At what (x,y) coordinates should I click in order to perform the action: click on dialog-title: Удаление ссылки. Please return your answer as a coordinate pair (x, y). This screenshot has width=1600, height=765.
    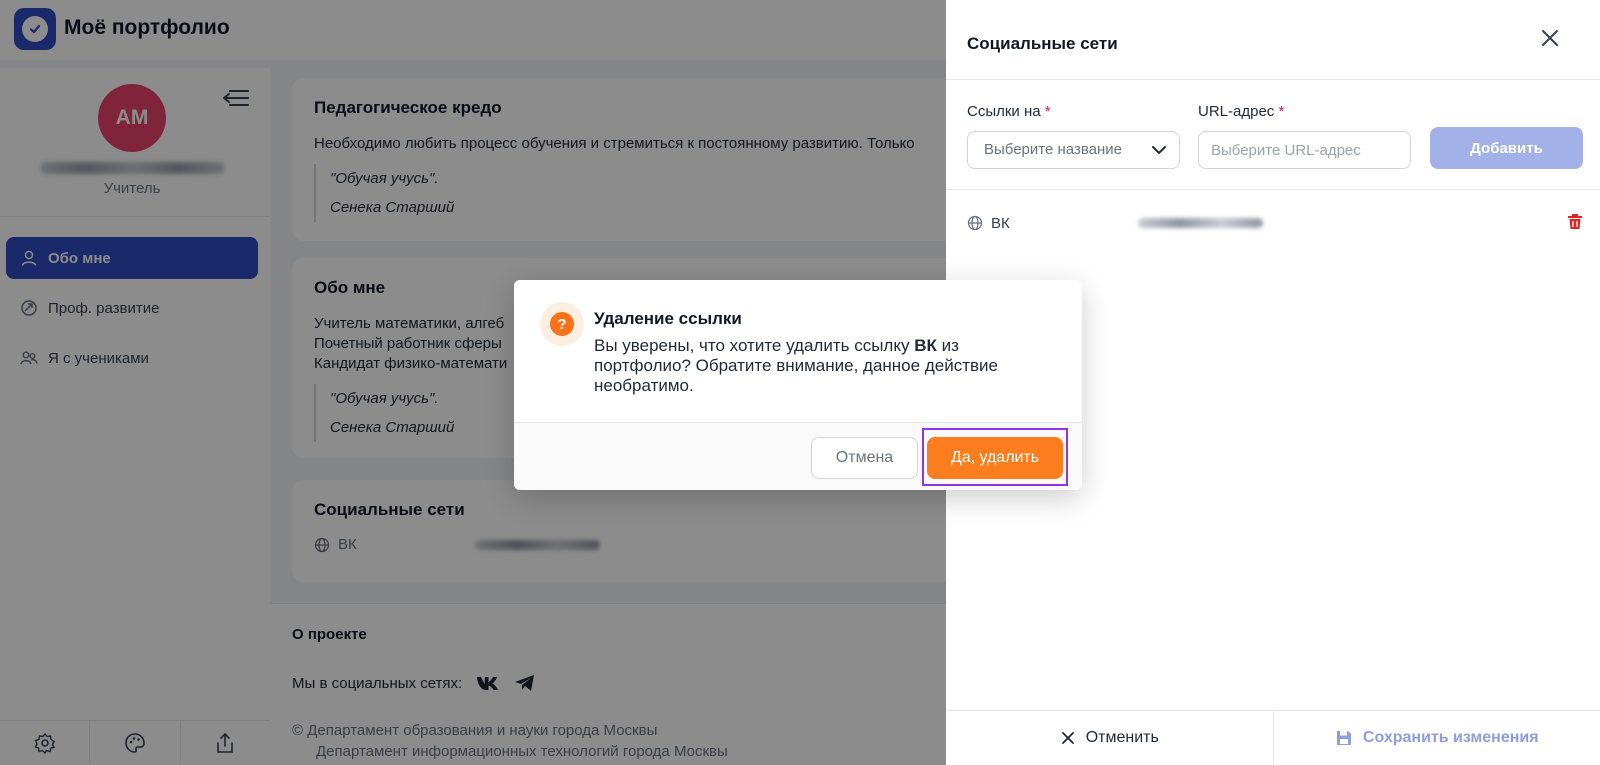
    Looking at the image, I should click on (668, 318).